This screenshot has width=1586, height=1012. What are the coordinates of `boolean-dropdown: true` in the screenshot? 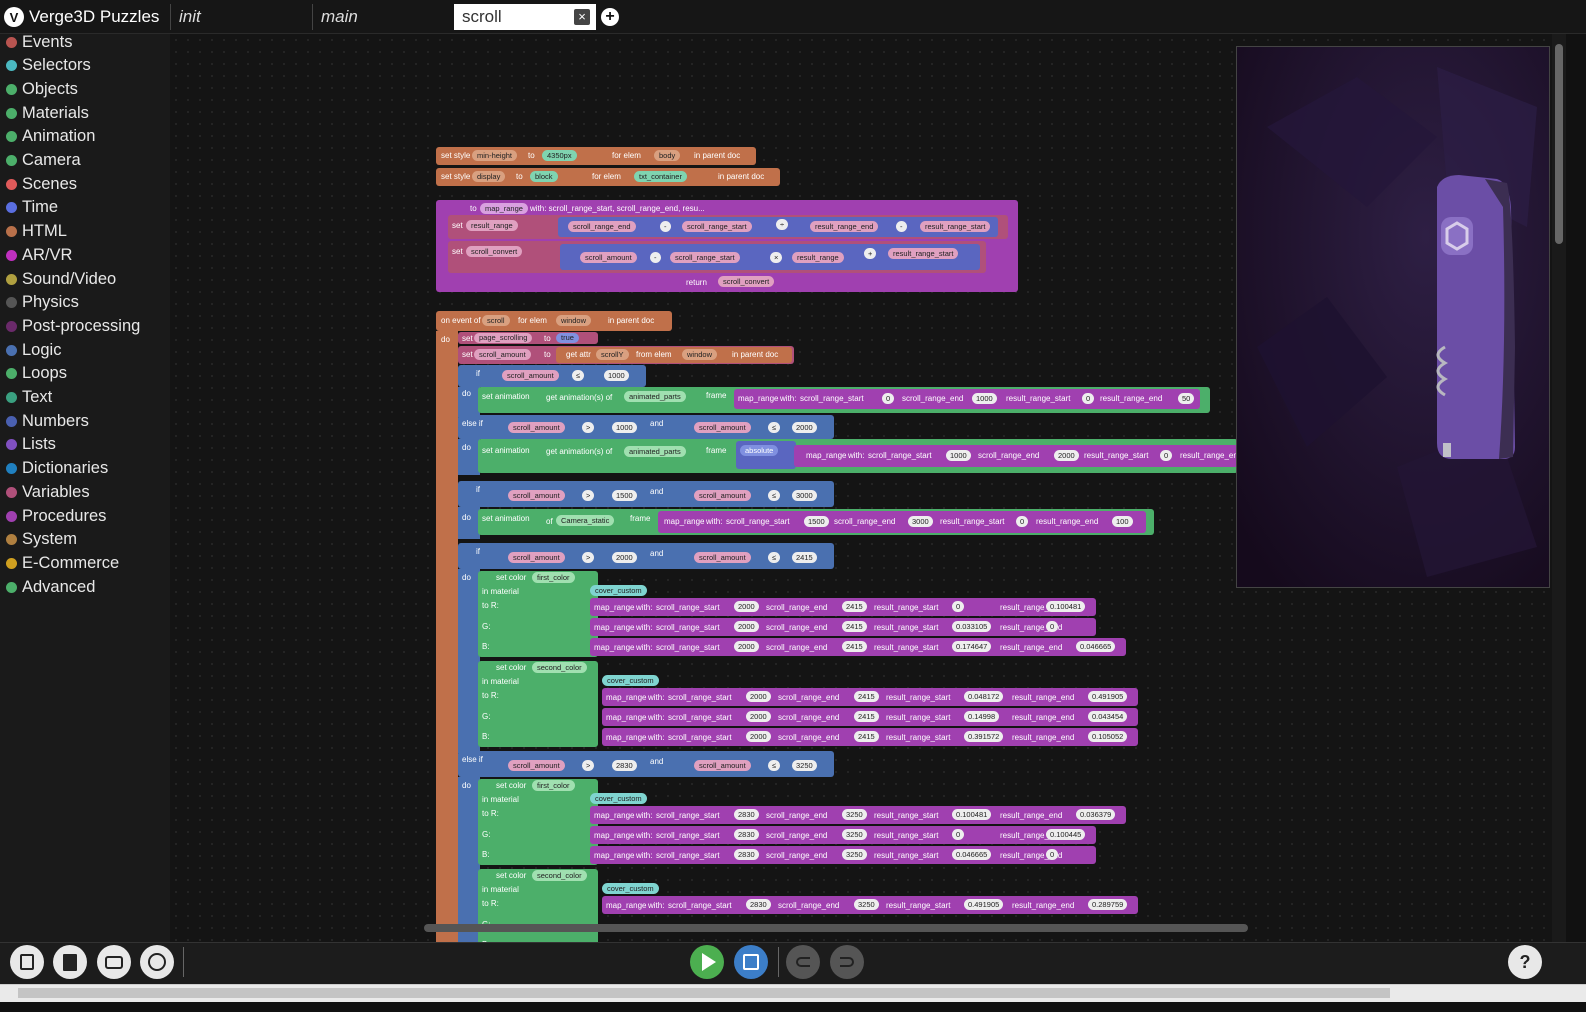 It's located at (567, 338).